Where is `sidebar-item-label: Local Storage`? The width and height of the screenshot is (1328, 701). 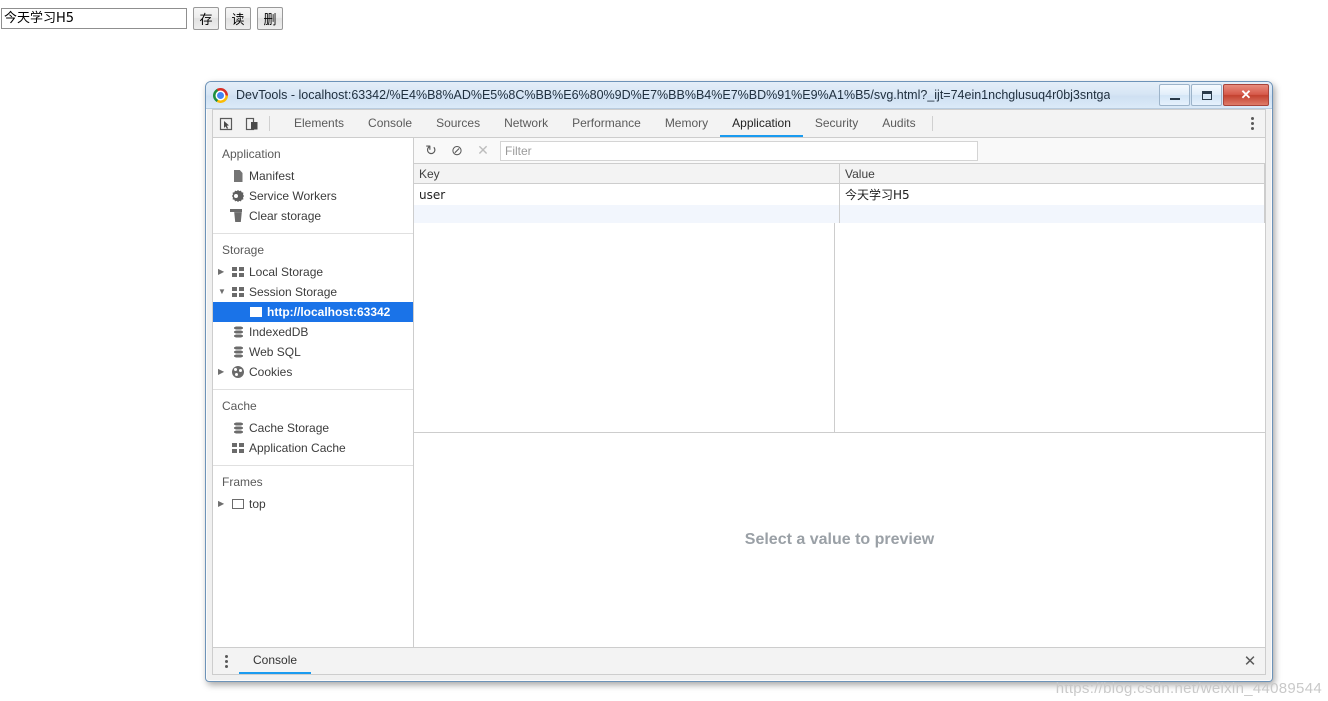 sidebar-item-label: Local Storage is located at coordinates (286, 272).